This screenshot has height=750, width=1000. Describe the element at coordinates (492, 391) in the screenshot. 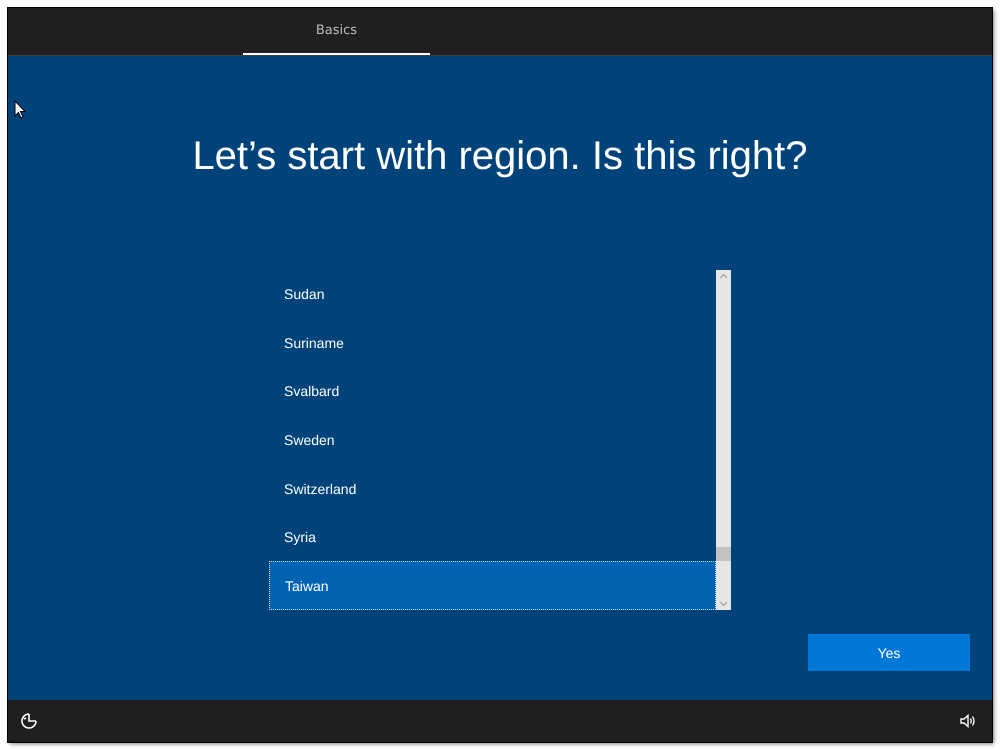

I see `region-item: Svalbard` at that location.